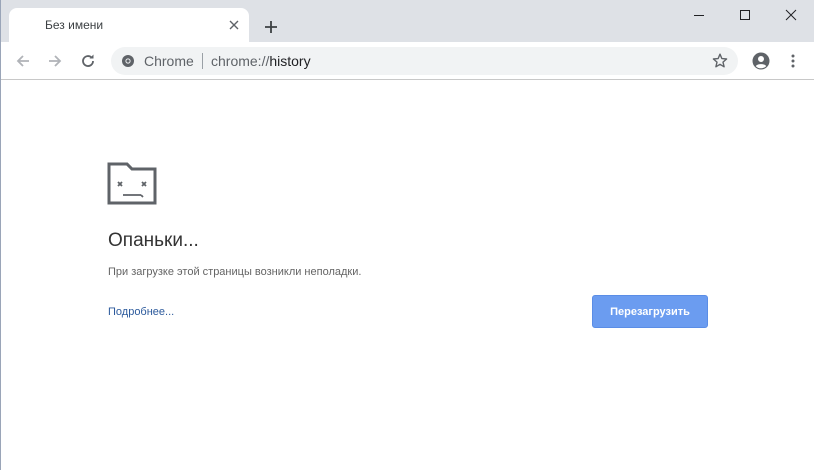  What do you see at coordinates (128, 61) in the screenshot?
I see `chrome-icon` at bounding box center [128, 61].